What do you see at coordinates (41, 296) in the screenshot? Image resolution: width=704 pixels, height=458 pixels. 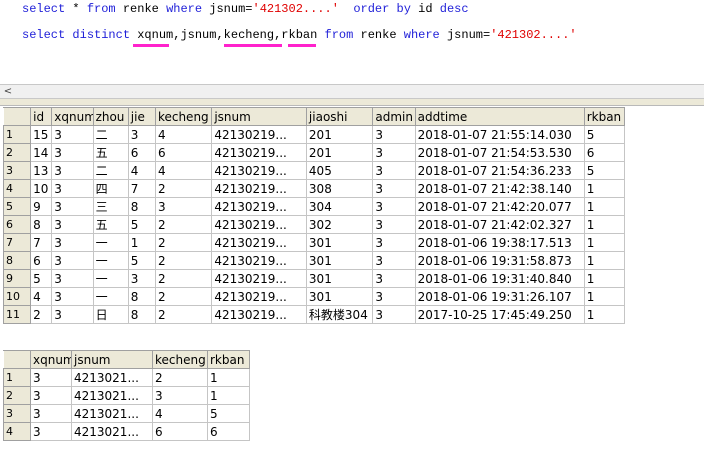 I see `cell-id: 4` at bounding box center [41, 296].